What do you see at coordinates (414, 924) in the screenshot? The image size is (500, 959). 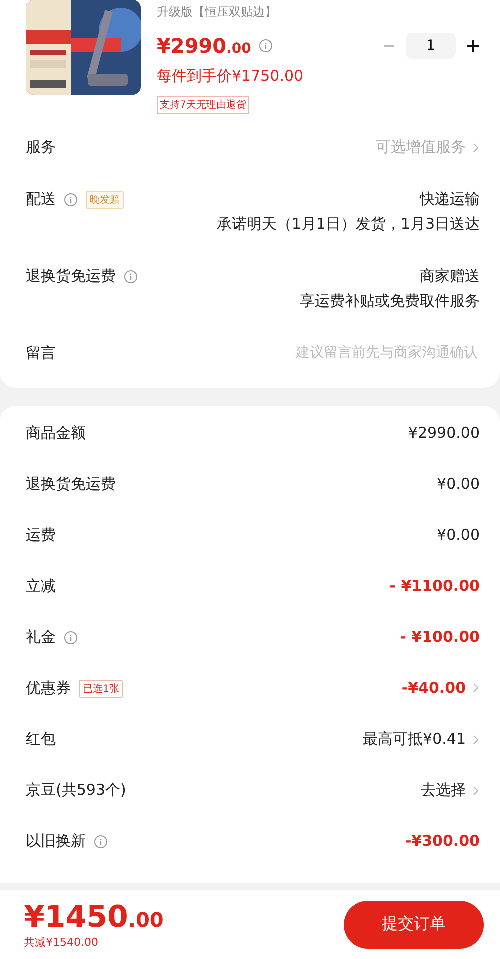 I see `submit-order-button: 提交订单` at bounding box center [414, 924].